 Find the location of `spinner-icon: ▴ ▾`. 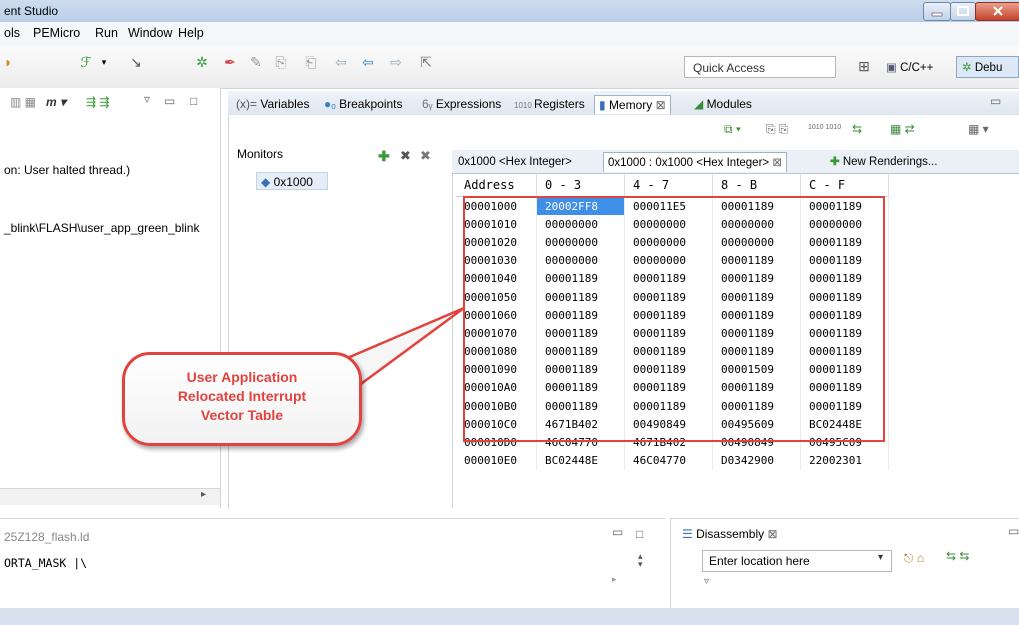

spinner-icon: ▴ ▾ is located at coordinates (640, 560).